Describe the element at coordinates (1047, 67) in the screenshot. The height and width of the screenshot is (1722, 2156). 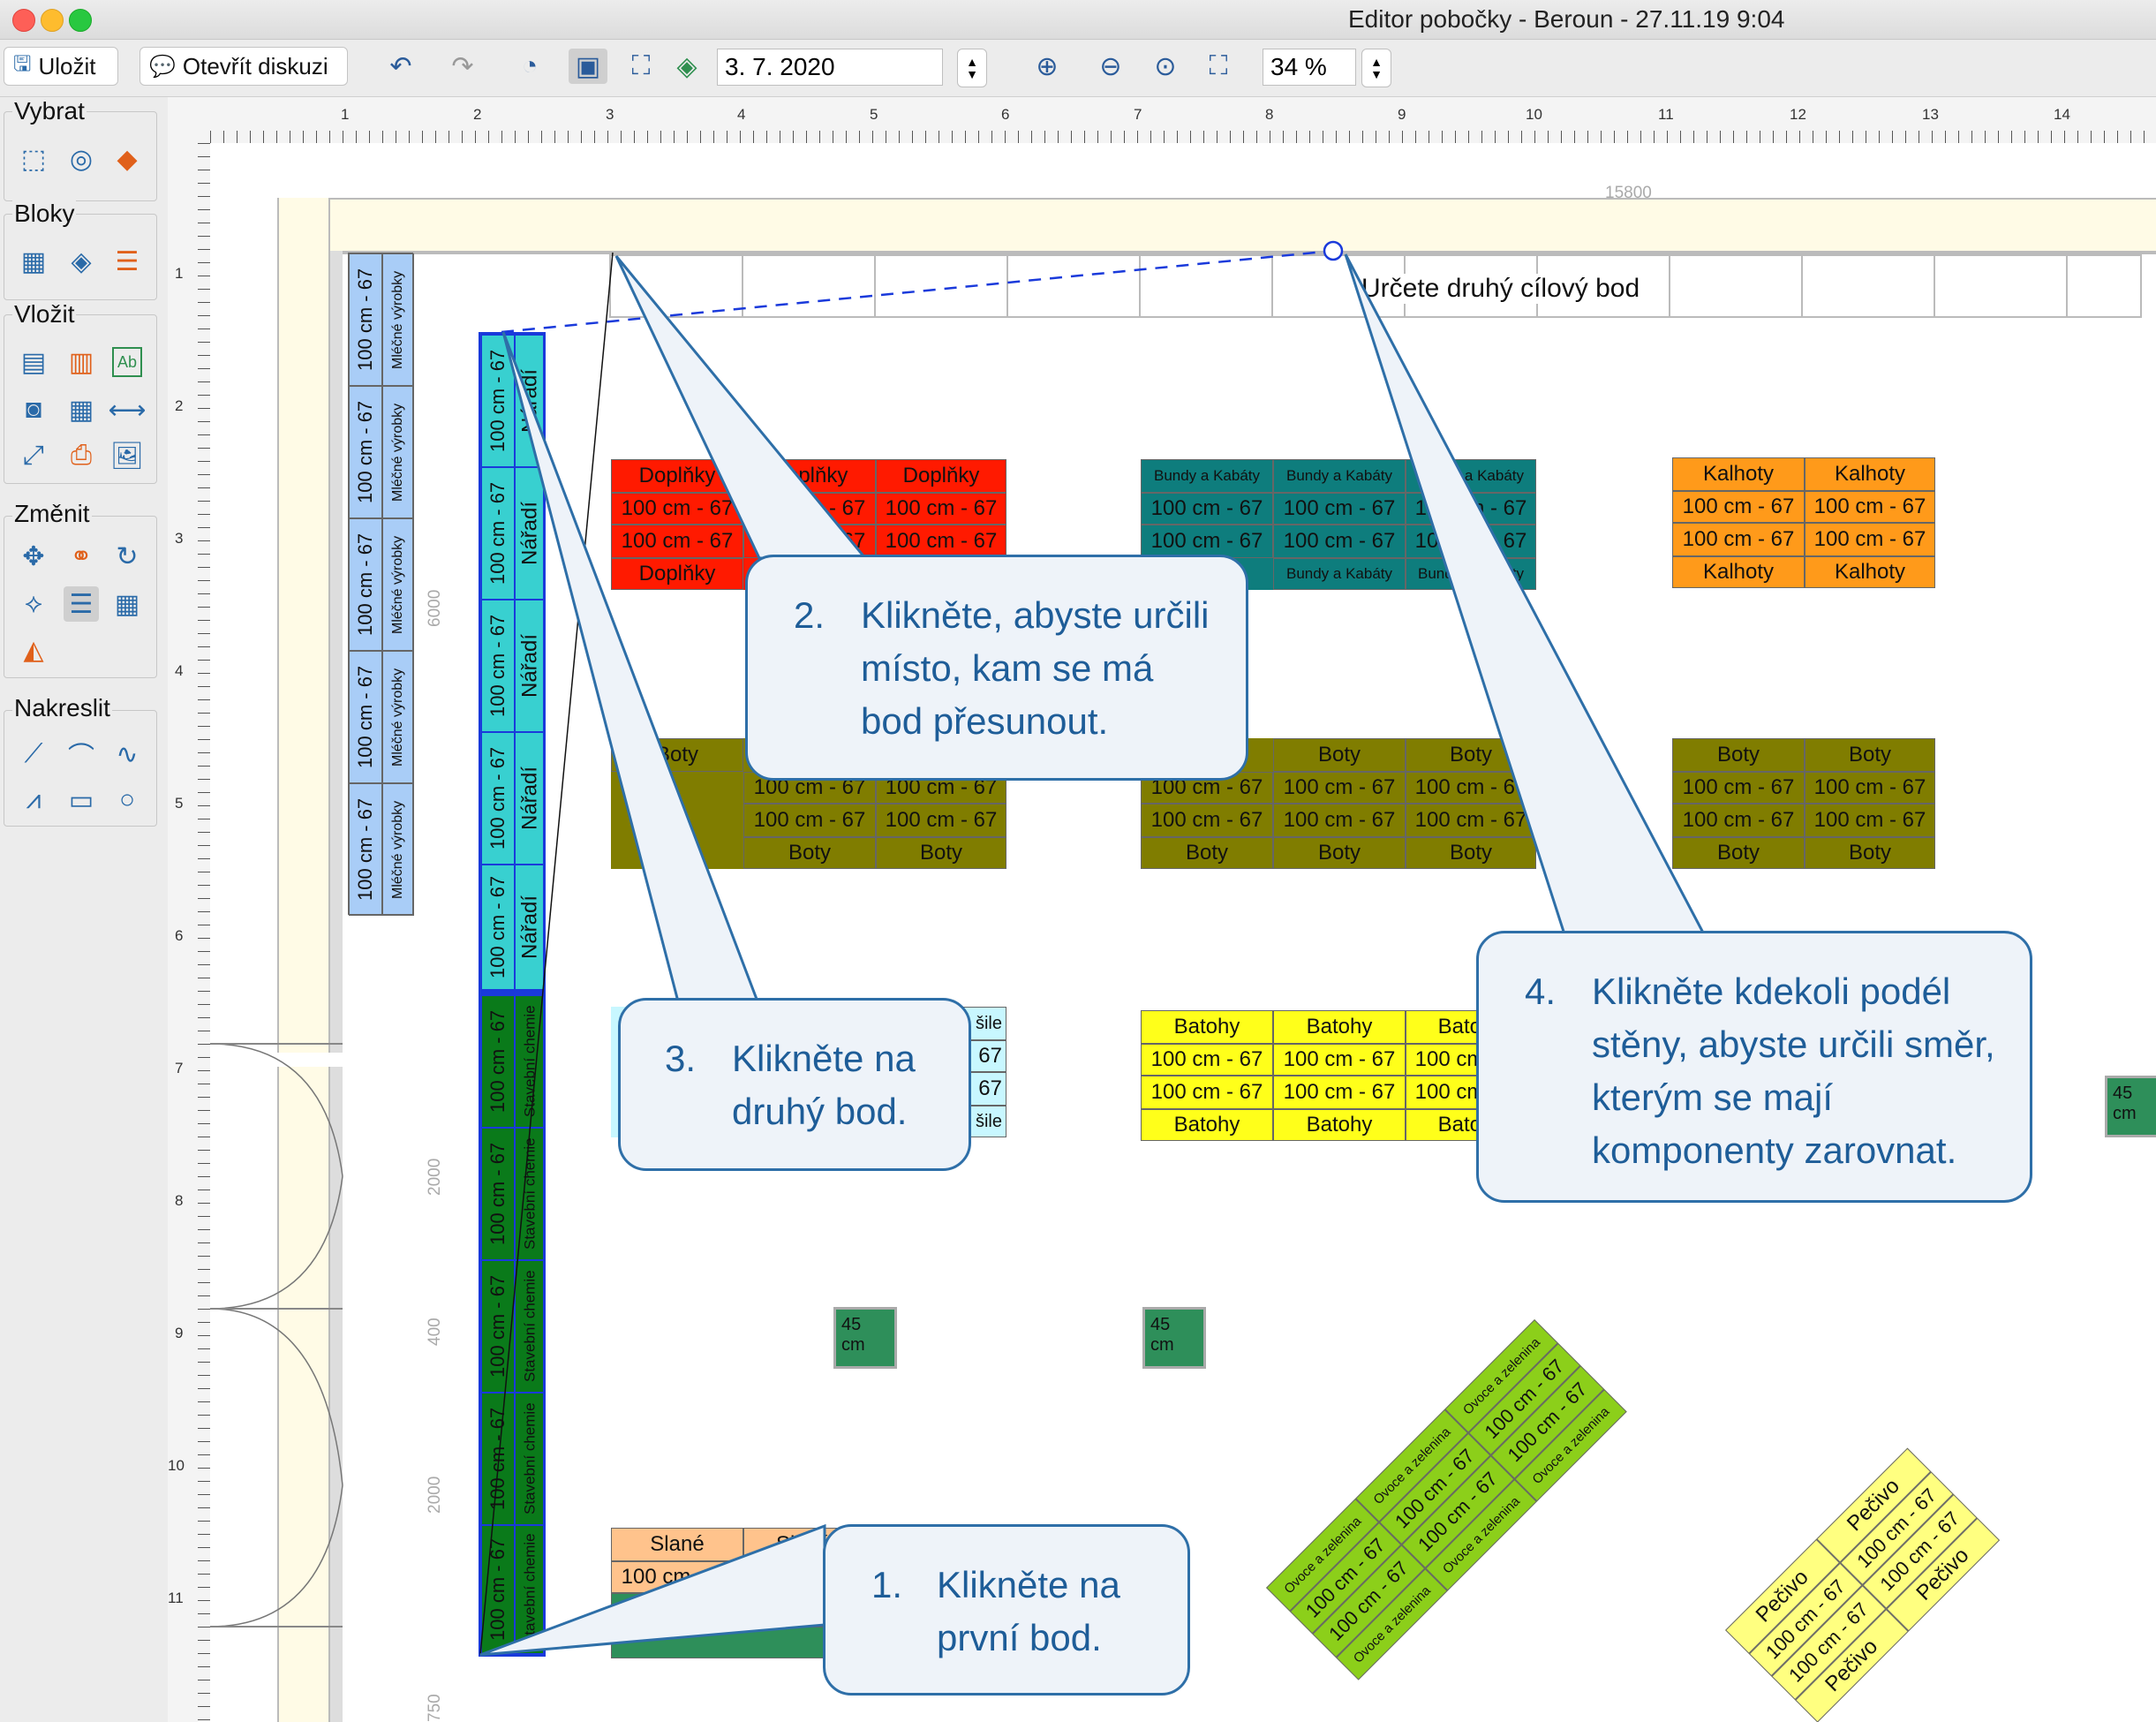
I see `zoom-in-icon: ⊕` at that location.